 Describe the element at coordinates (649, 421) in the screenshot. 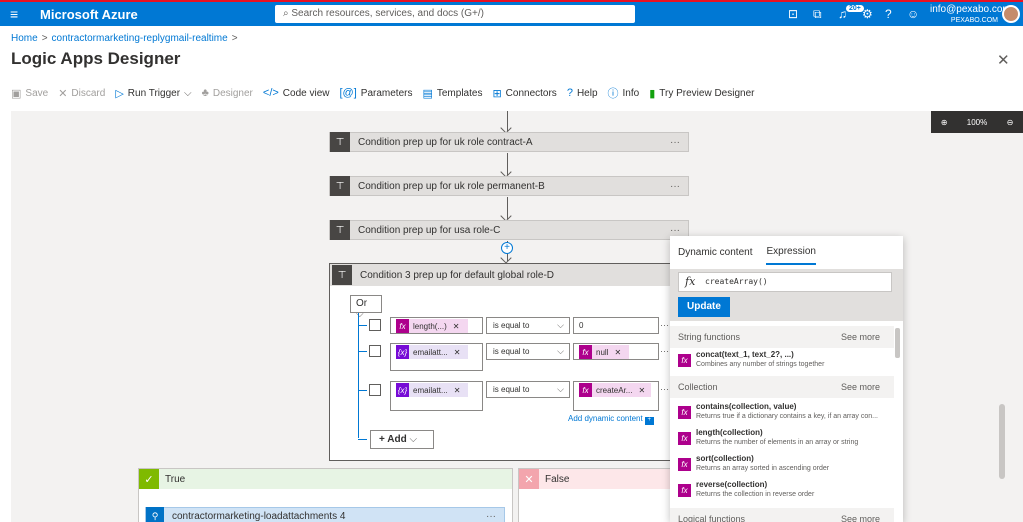

I see `dynamic-content-icon: +` at that location.